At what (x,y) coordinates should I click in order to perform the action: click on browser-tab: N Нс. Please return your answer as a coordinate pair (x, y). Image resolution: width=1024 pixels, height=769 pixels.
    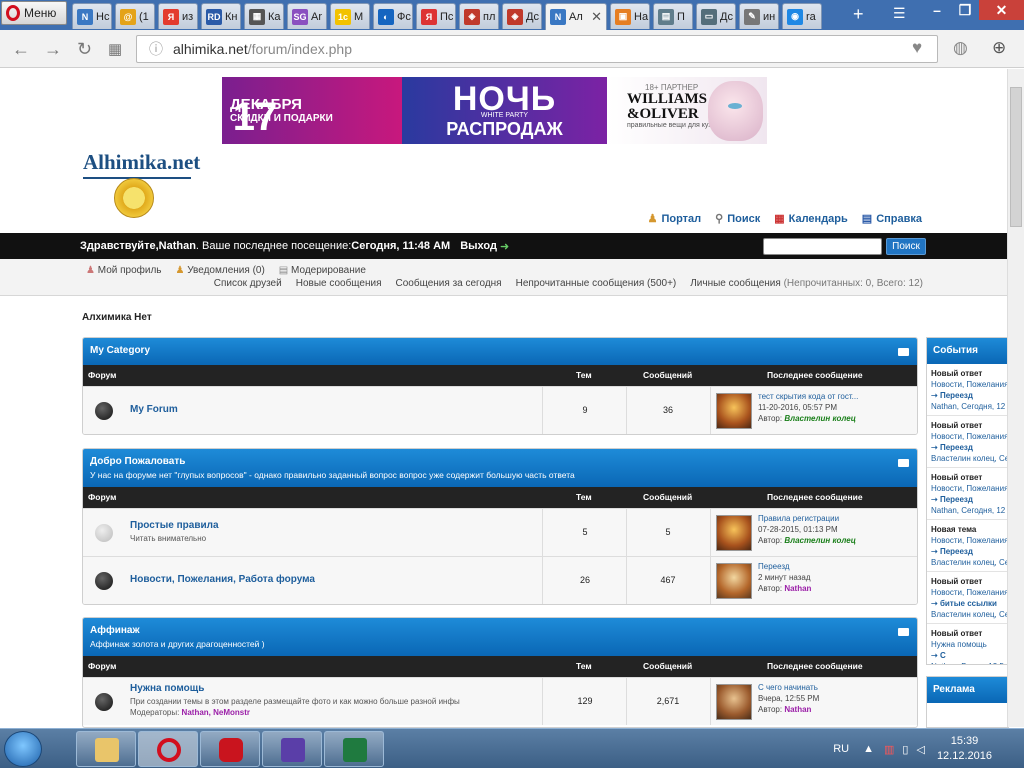
    Looking at the image, I should click on (92, 16).